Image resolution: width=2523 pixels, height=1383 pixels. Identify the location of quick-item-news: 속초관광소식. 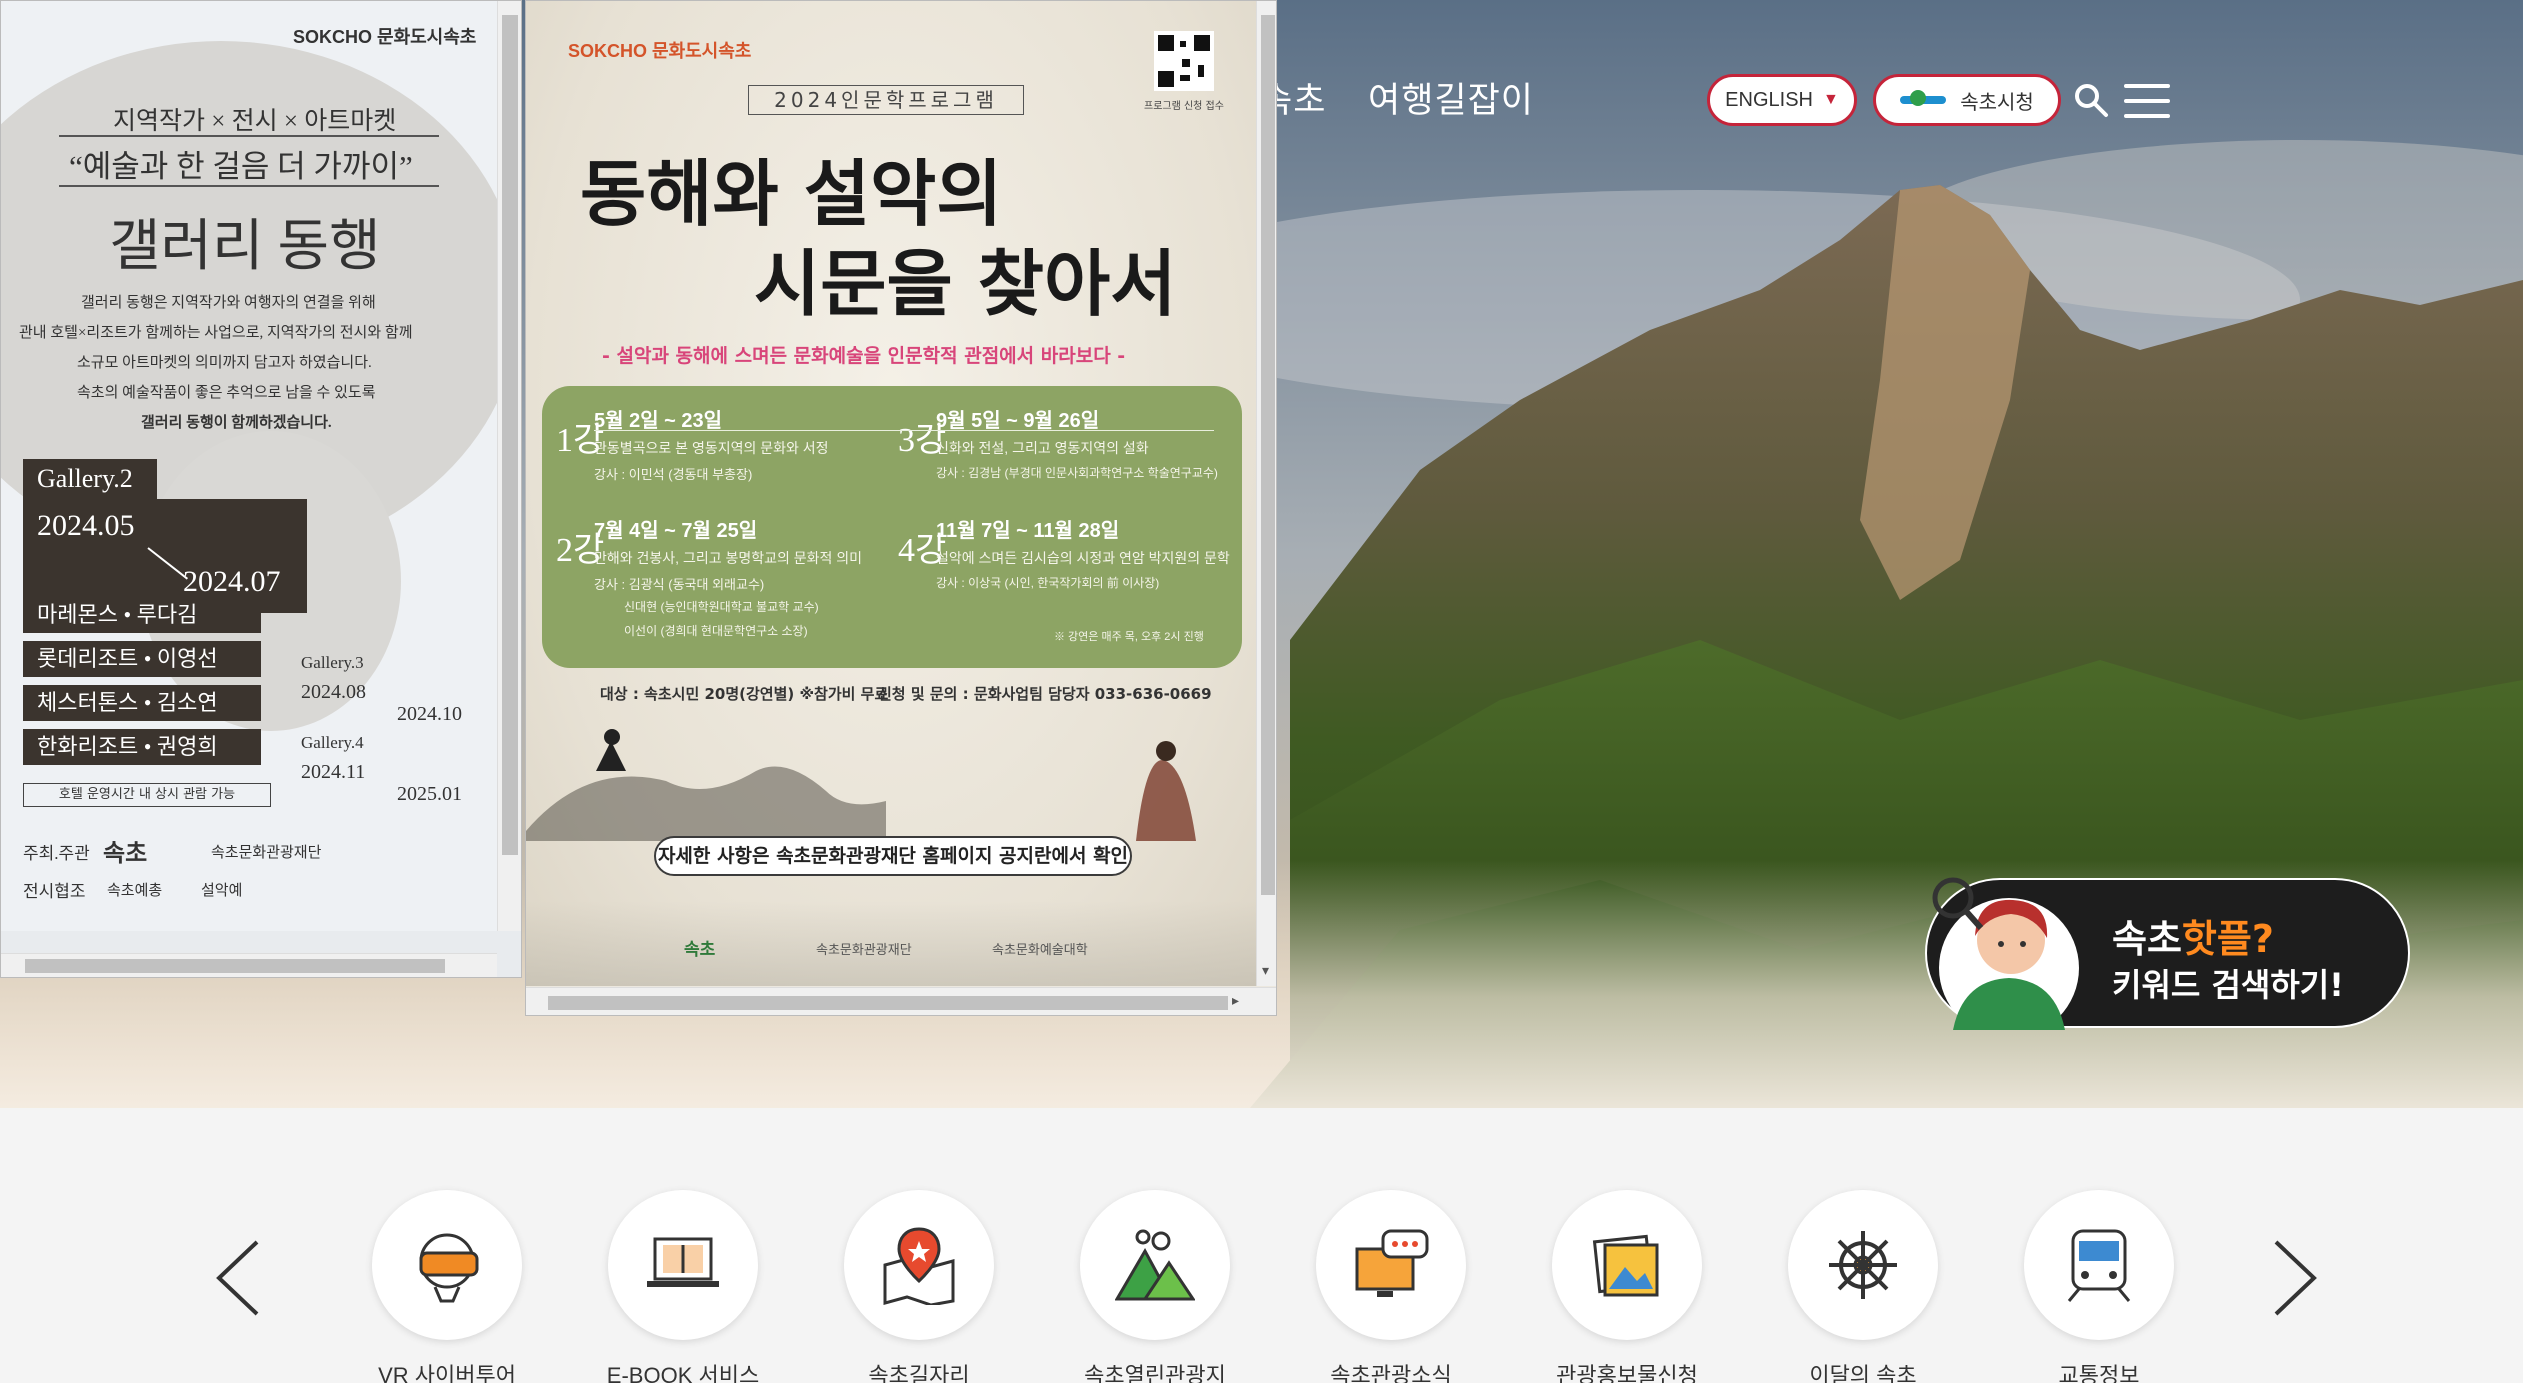
(1391, 1286).